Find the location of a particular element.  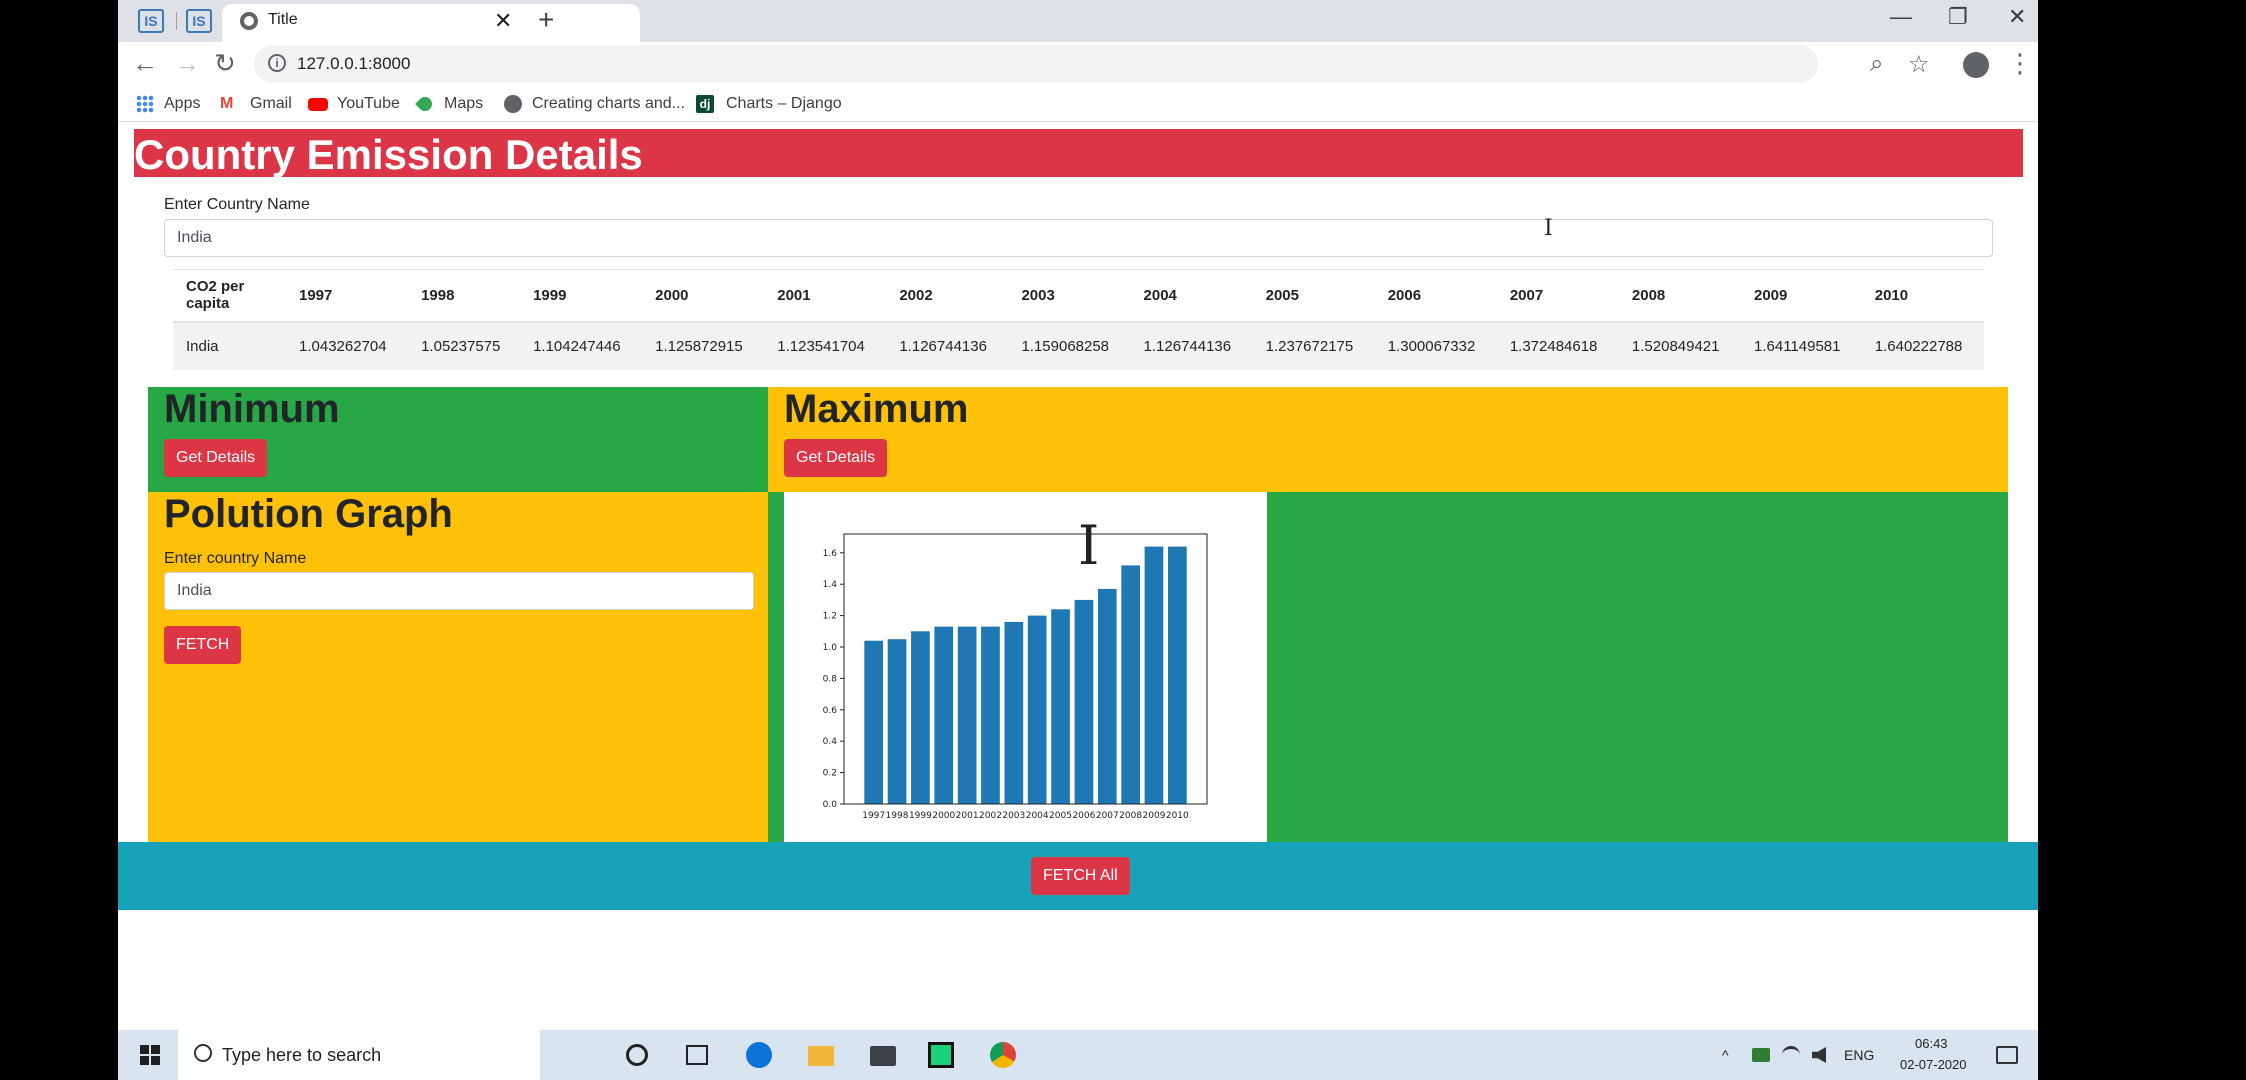

x-tick-label: 2008 is located at coordinates (1130, 816).